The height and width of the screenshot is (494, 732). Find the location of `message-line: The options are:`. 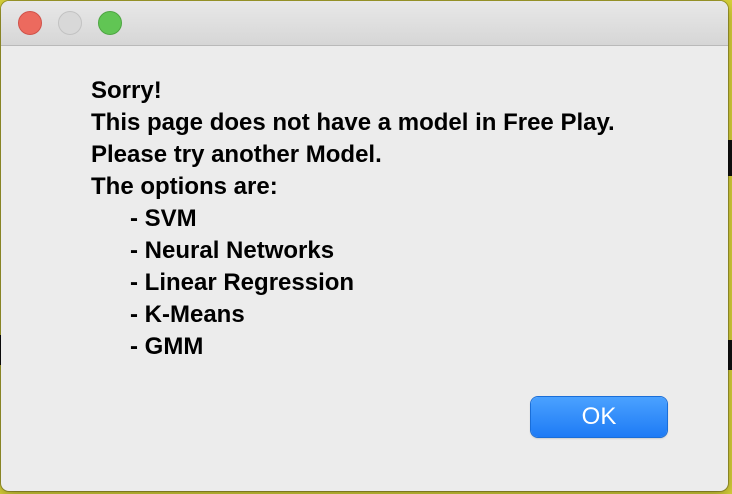

message-line: The options are: is located at coordinates (184, 186).